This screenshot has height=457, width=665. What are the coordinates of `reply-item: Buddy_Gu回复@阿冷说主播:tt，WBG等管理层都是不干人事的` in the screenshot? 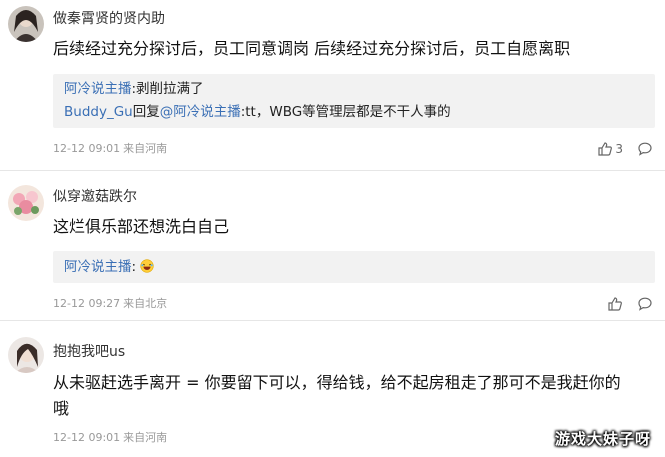 It's located at (257, 112).